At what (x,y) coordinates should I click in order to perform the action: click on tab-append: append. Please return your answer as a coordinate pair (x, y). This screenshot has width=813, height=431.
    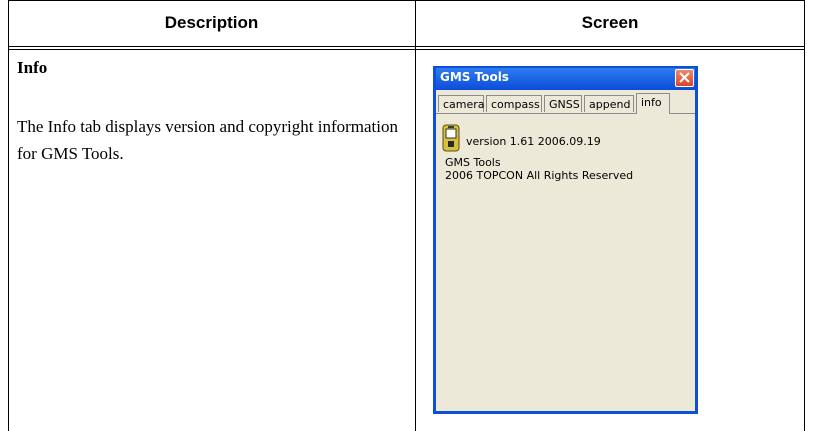
    Looking at the image, I should click on (609, 103).